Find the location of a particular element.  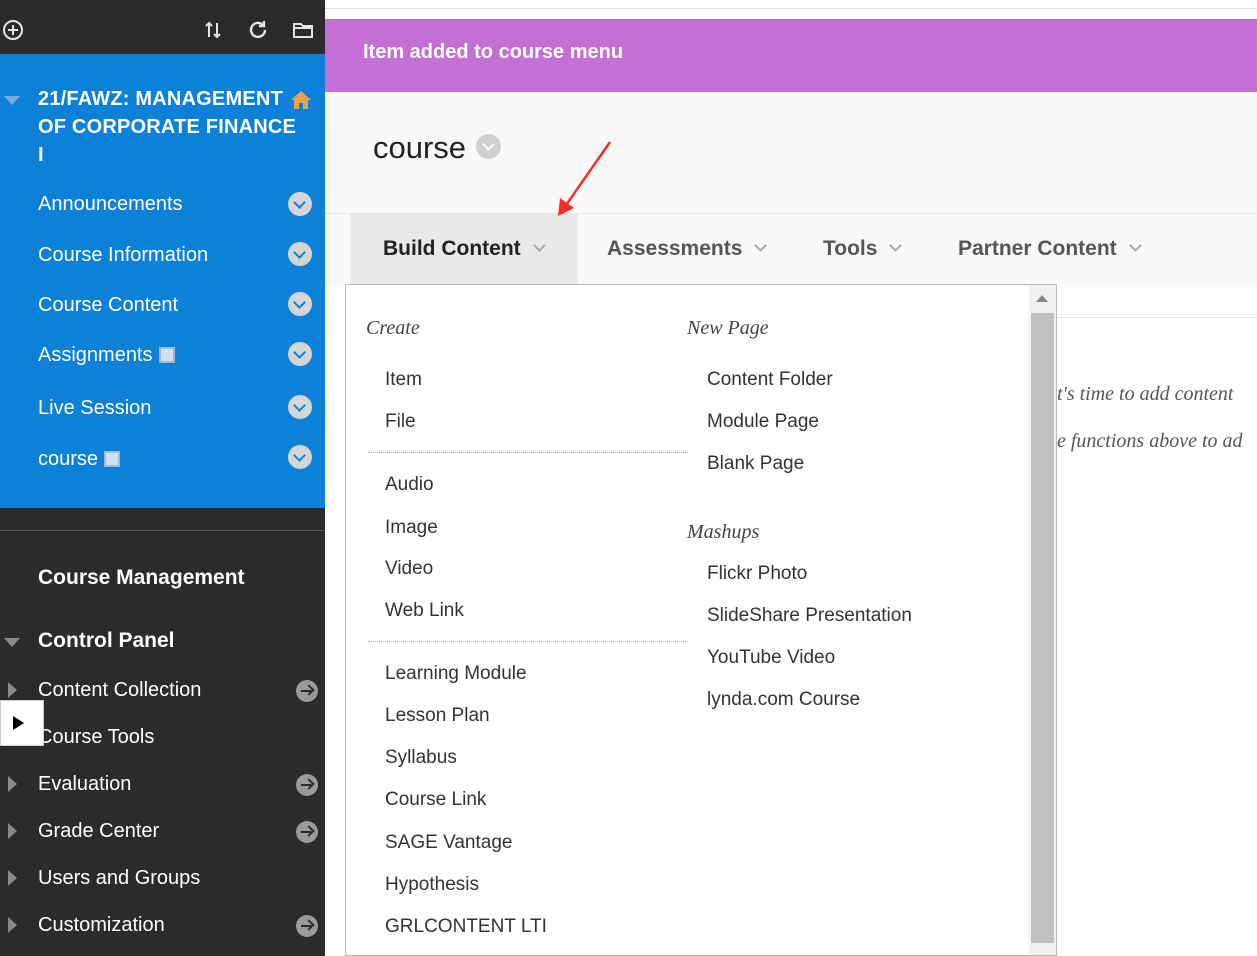

menu-item: Content Folder is located at coordinates (770, 380).